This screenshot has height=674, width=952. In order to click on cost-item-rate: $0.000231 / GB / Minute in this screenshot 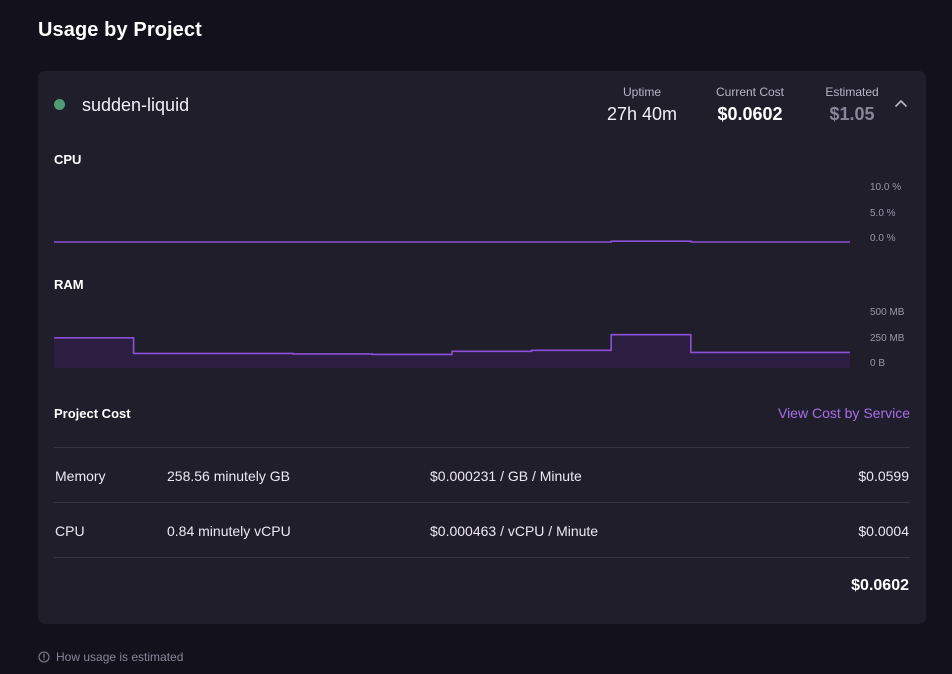, I will do `click(506, 476)`.